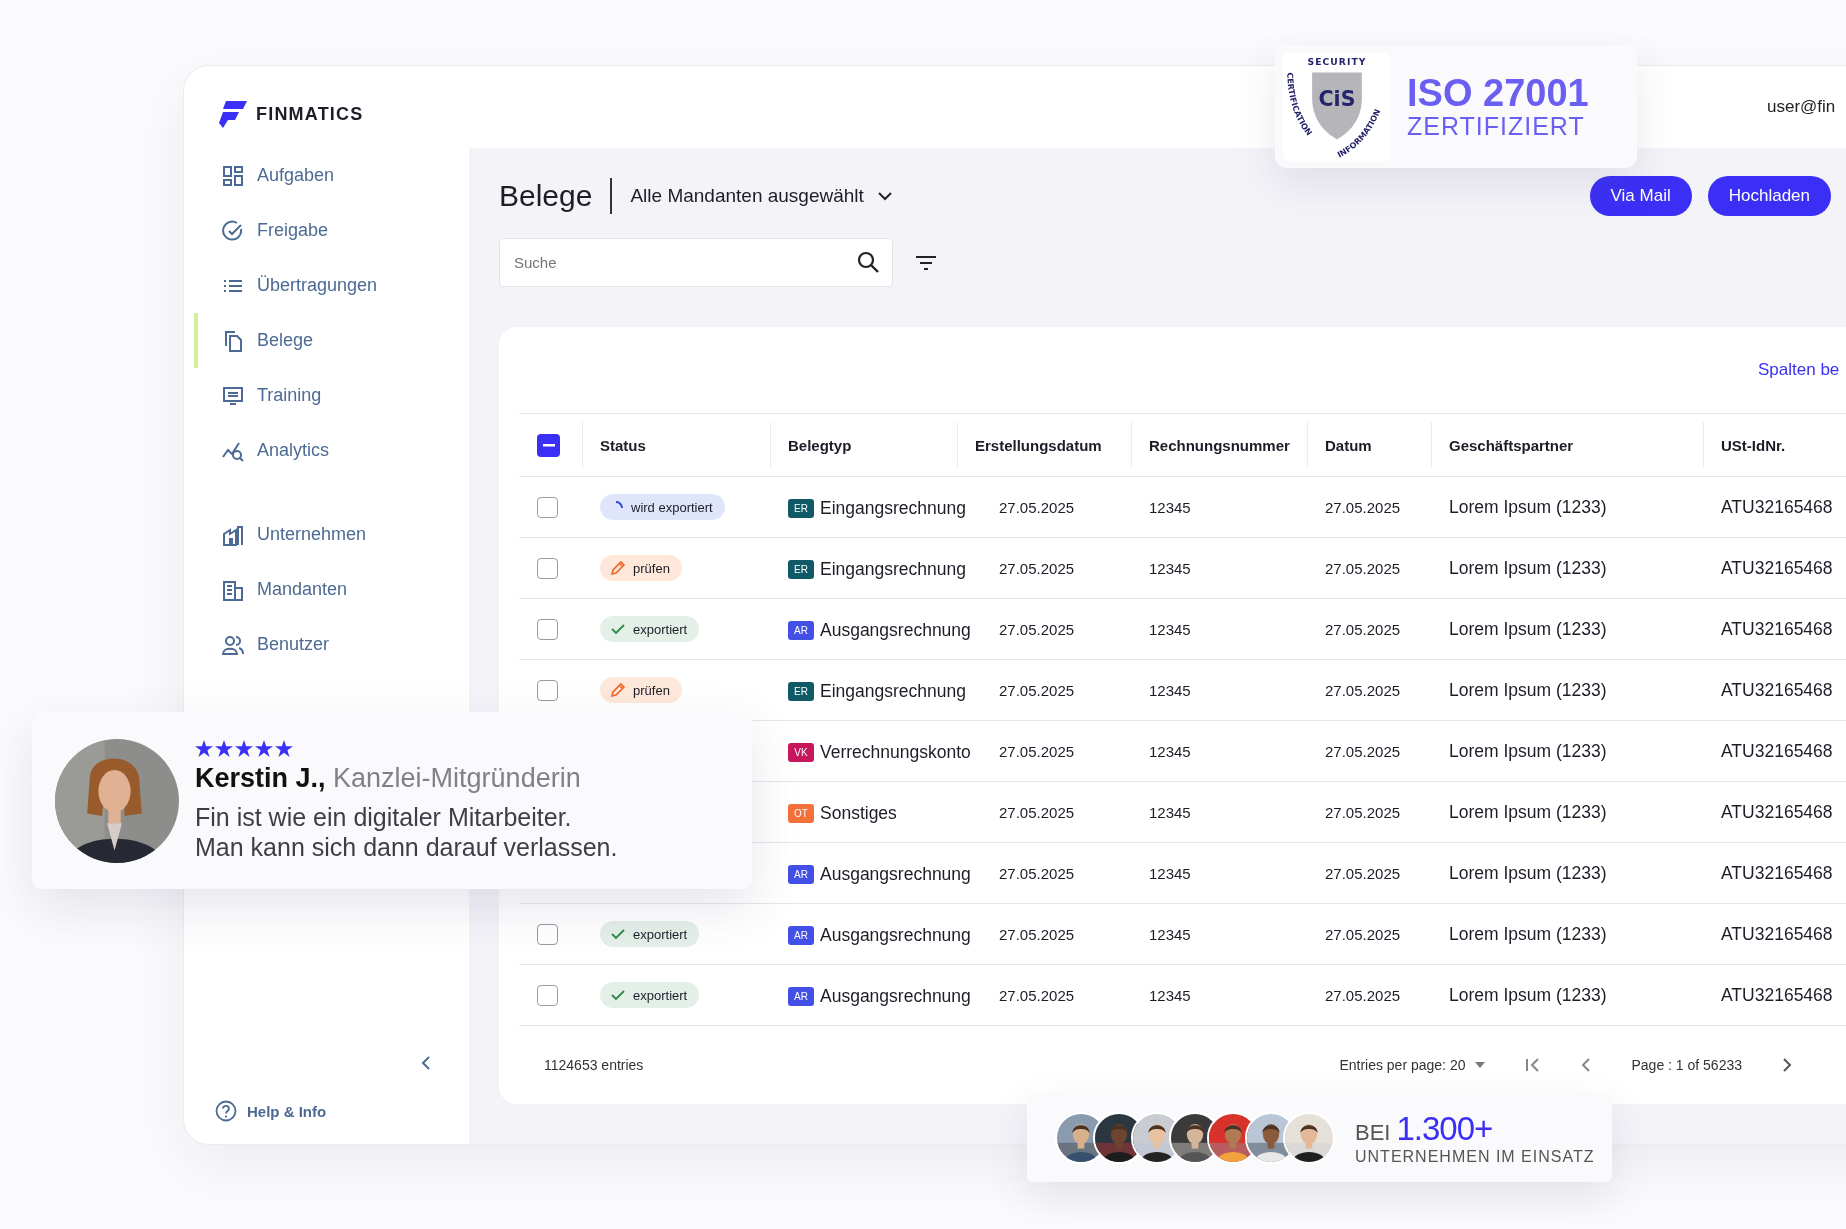  What do you see at coordinates (884, 196) in the screenshot?
I see `chevron-down-icon` at bounding box center [884, 196].